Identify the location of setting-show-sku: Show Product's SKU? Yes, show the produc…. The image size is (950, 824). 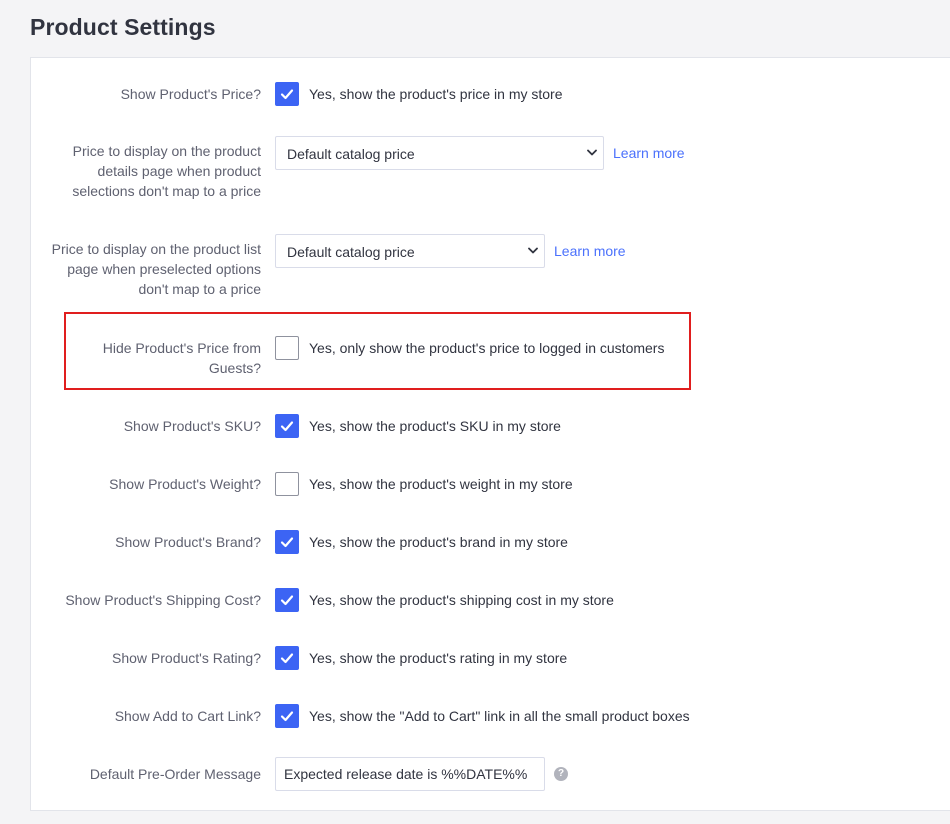
(490, 427).